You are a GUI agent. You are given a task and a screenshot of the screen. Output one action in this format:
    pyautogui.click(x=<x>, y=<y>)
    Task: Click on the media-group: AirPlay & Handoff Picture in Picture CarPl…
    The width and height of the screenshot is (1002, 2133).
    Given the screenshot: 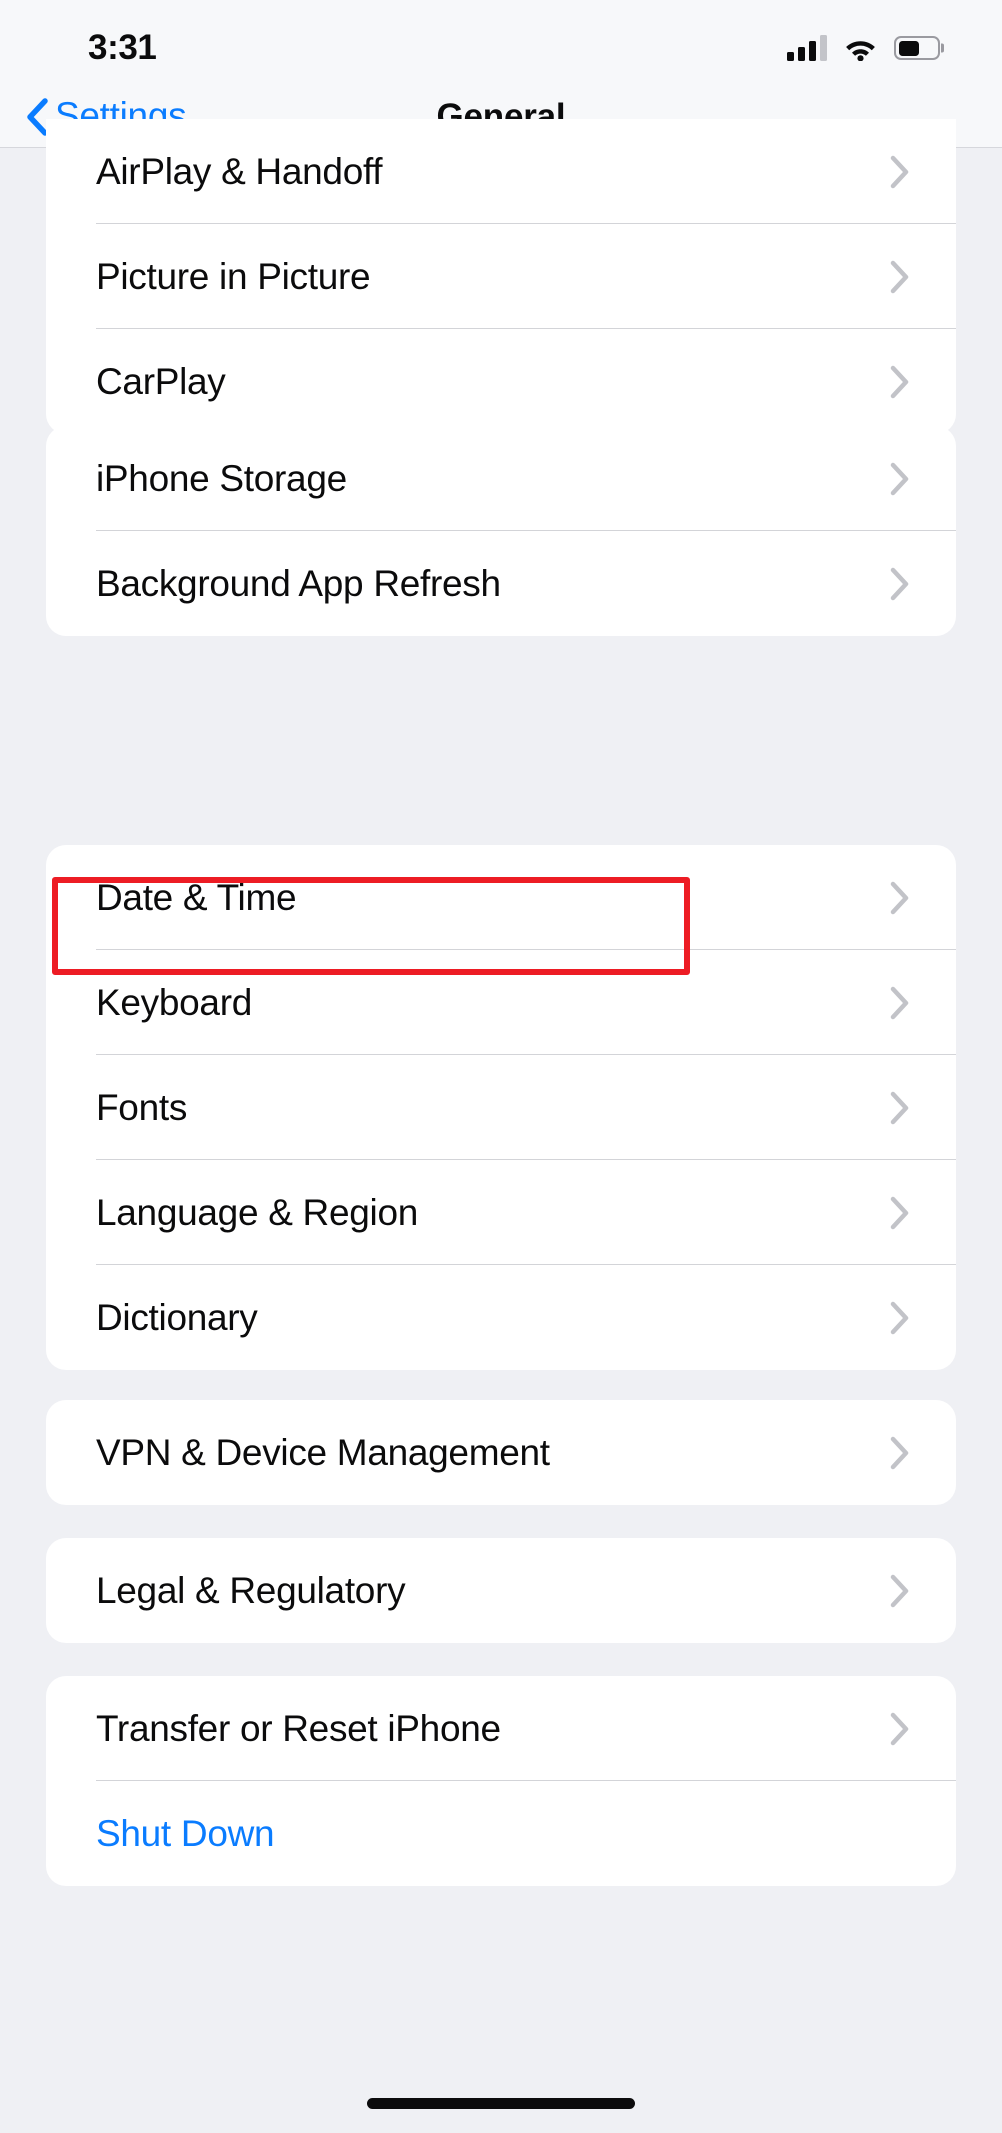 What is the action you would take?
    pyautogui.click(x=501, y=276)
    